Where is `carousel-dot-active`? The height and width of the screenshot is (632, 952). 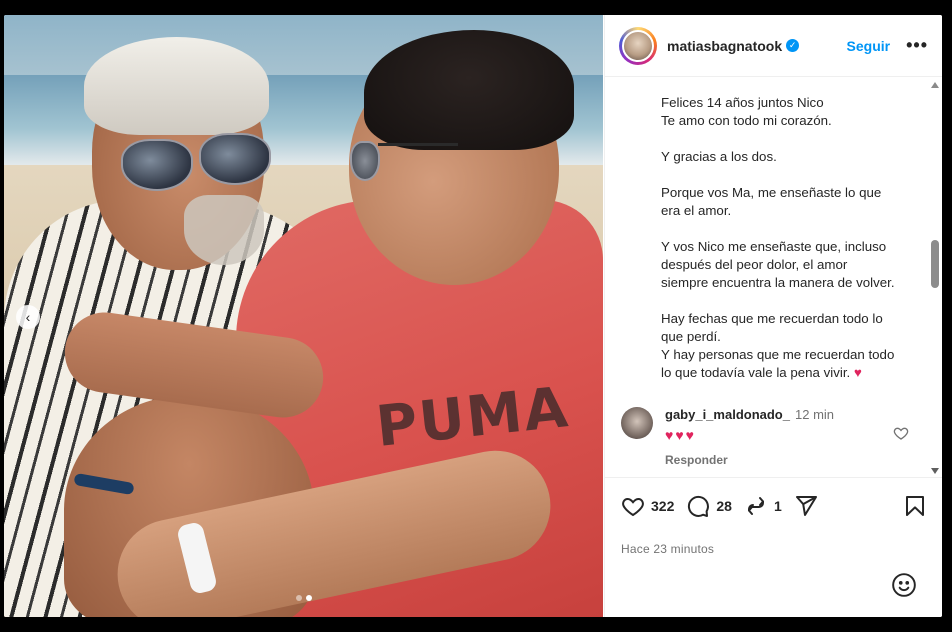 carousel-dot-active is located at coordinates (309, 598).